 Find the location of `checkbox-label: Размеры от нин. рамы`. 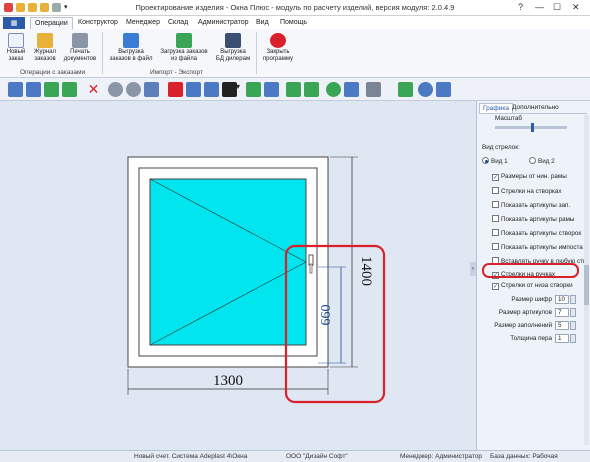

checkbox-label: Размеры от нин. рамы is located at coordinates (534, 176).